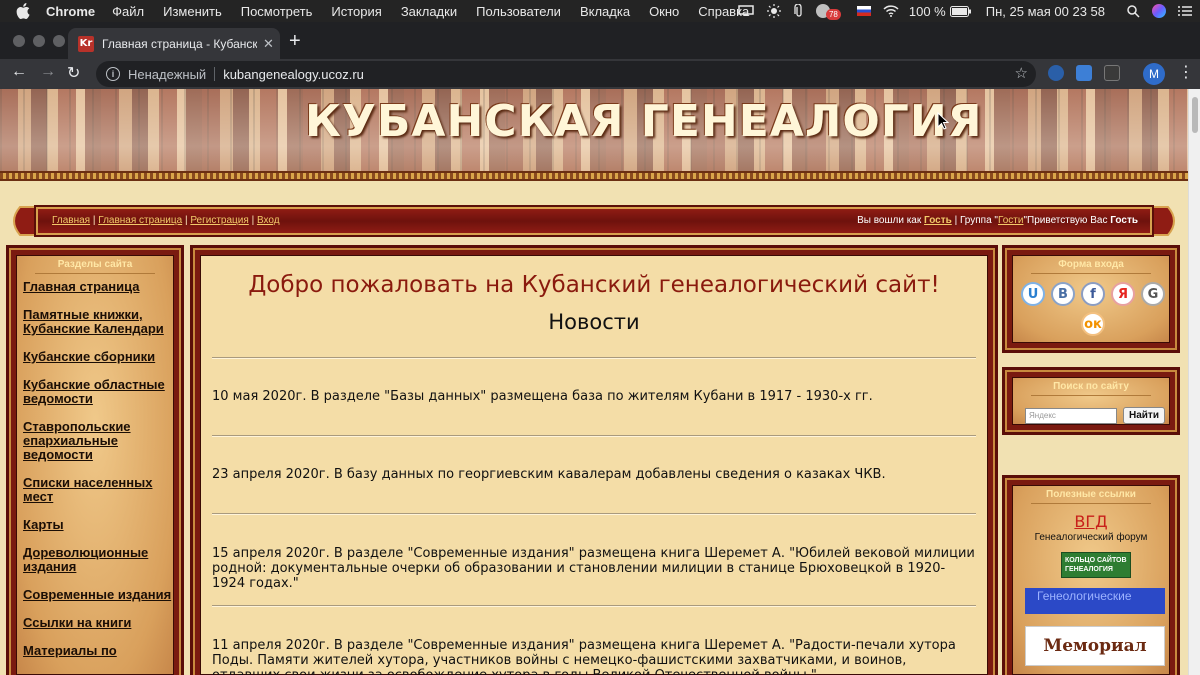 This screenshot has height=675, width=1200. I want to click on genealogy-banner: Генеологические, so click(1095, 601).